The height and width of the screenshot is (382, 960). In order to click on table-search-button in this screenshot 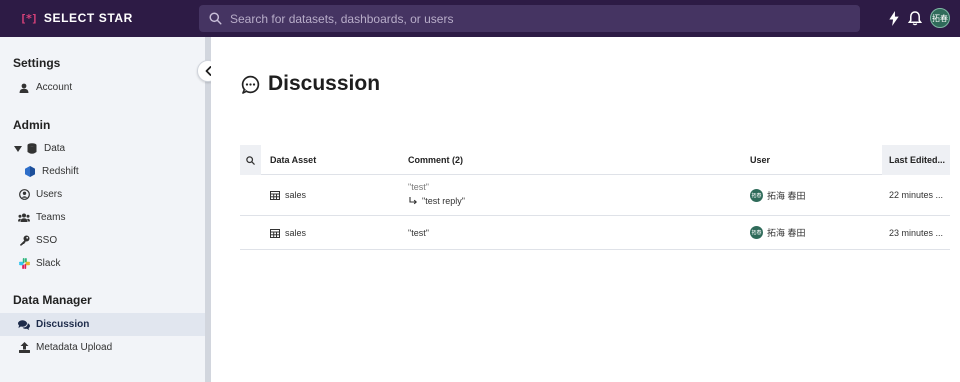, I will do `click(250, 160)`.